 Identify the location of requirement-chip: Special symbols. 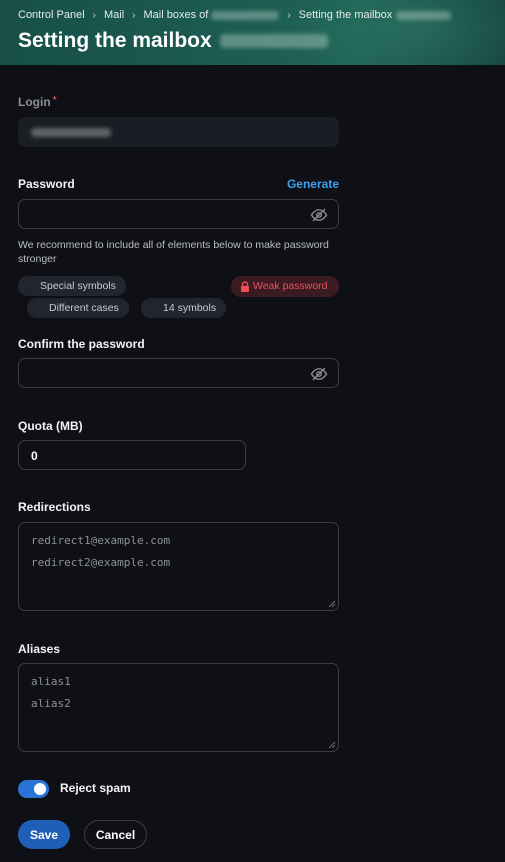
(72, 286).